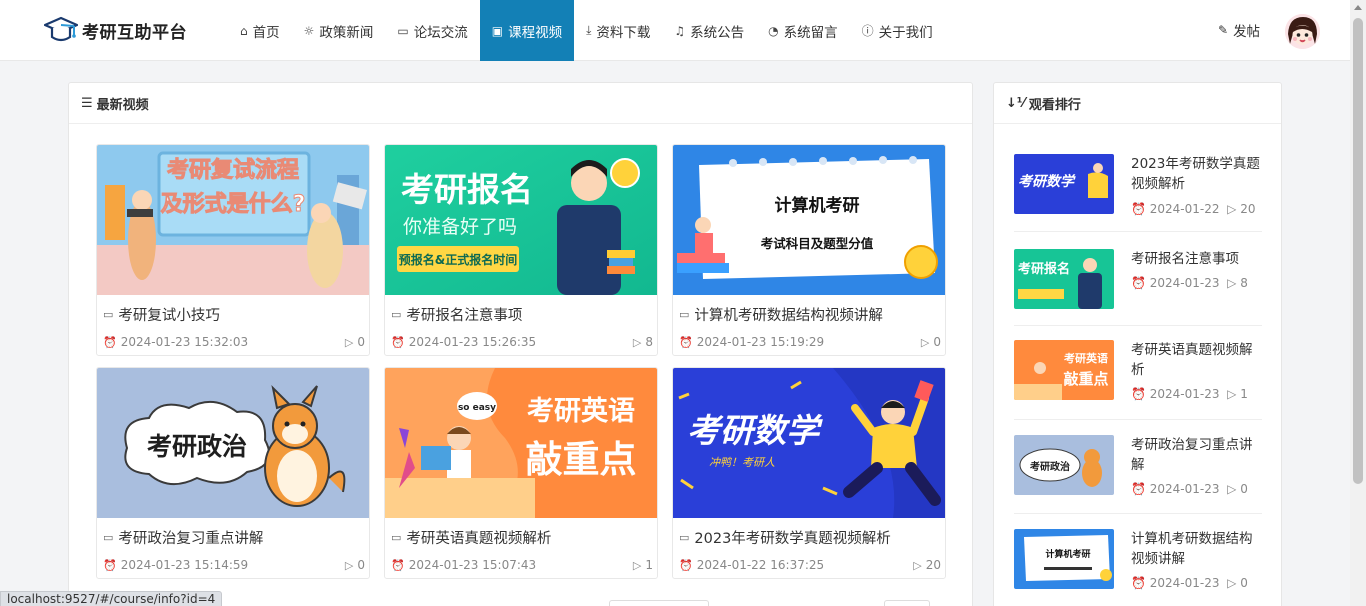 This screenshot has width=1366, height=606. Describe the element at coordinates (175, 565) in the screenshot. I see `video-date: ⏰ 2024-01-23 15:14:59` at that location.